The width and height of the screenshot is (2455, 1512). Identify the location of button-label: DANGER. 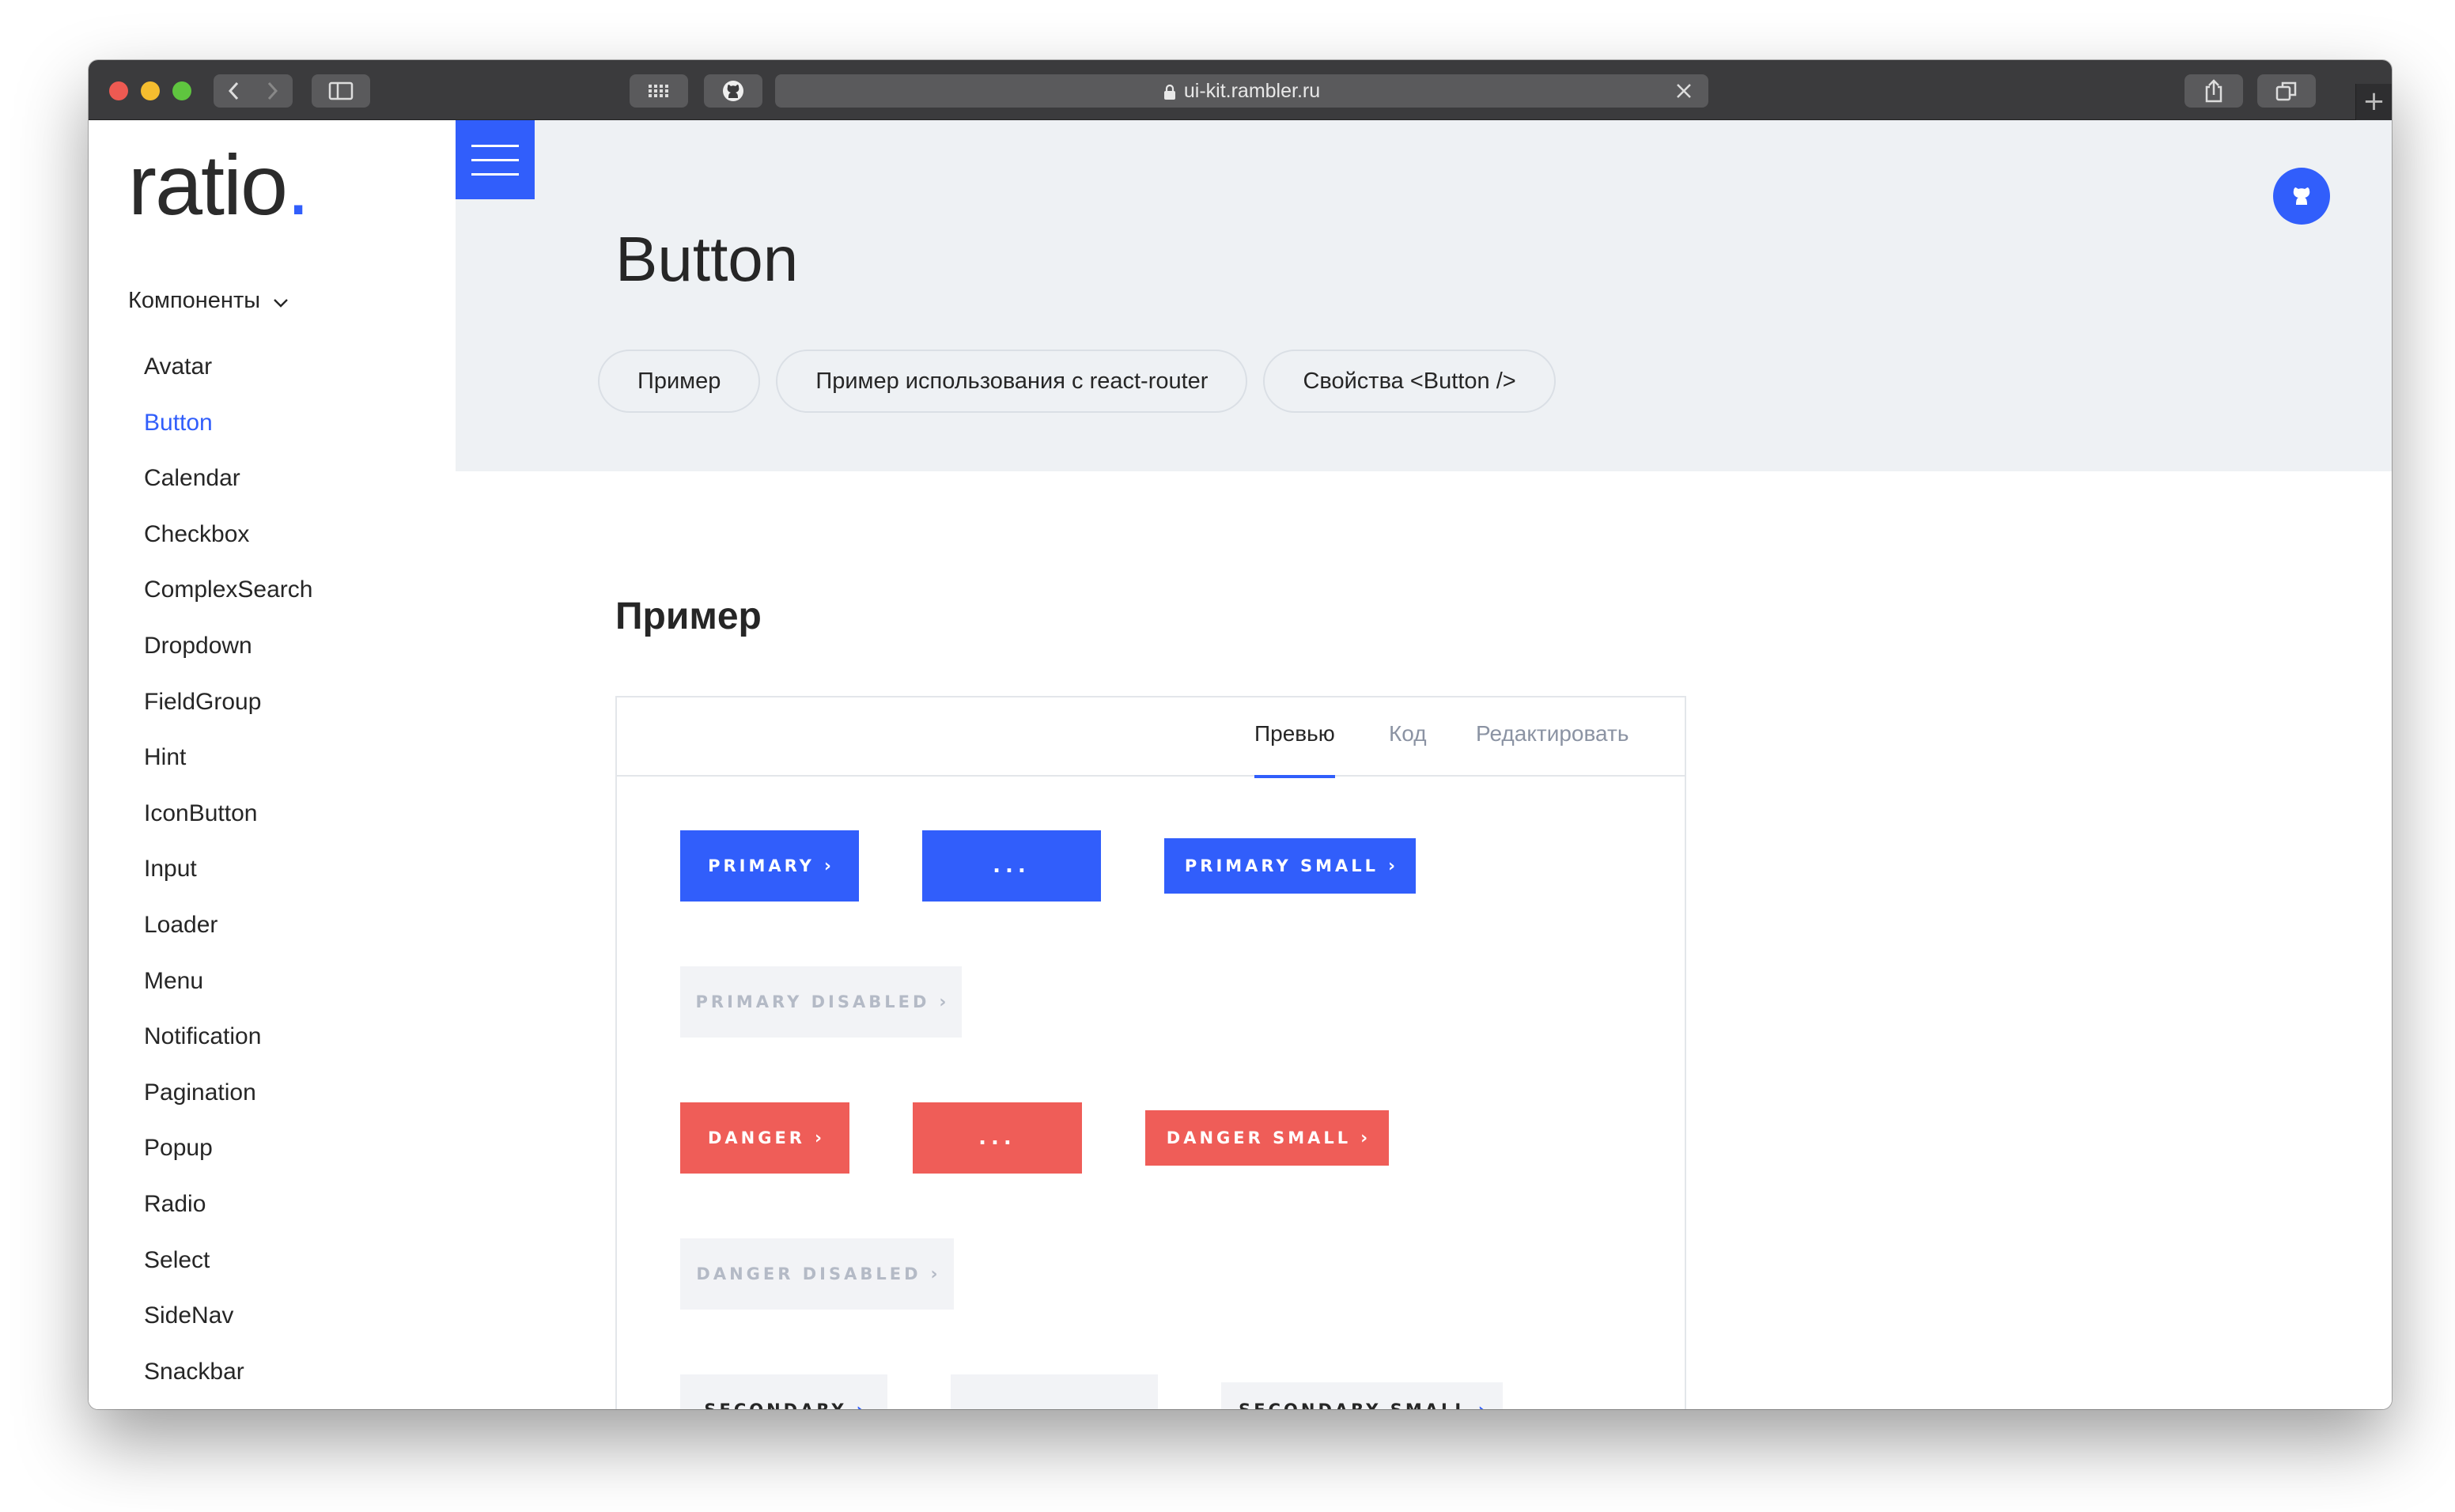
(756, 1138).